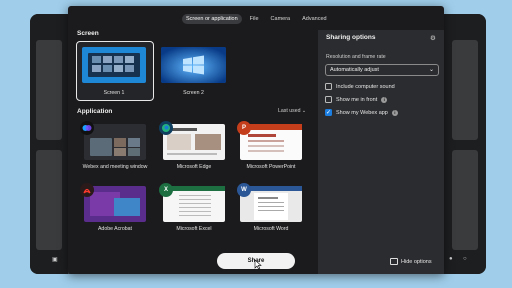 This screenshot has height=288, width=512. I want to click on windows-wallpaper-icon, so click(193, 65).